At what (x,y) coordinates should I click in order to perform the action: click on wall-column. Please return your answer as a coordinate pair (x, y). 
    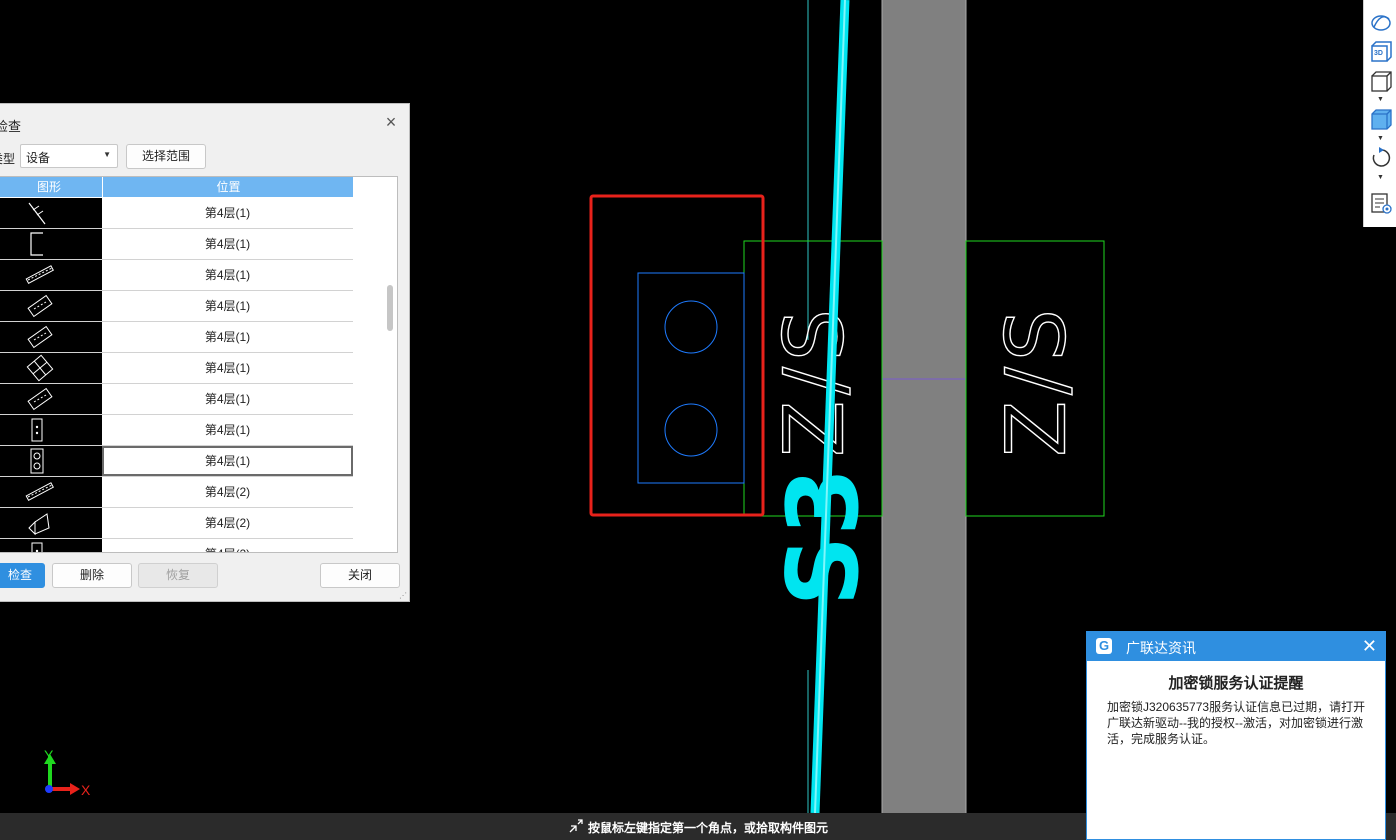
    Looking at the image, I should click on (924, 406).